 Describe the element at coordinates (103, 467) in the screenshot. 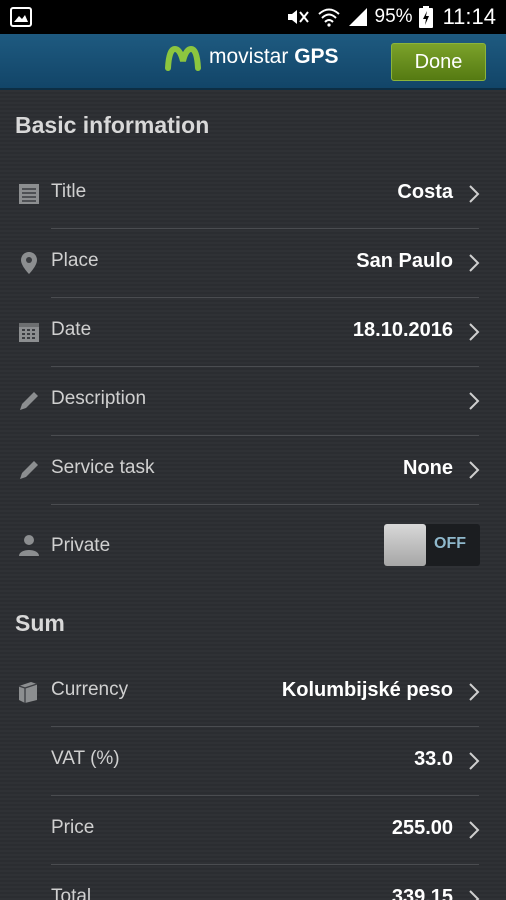

I see `row-label: Service task` at that location.